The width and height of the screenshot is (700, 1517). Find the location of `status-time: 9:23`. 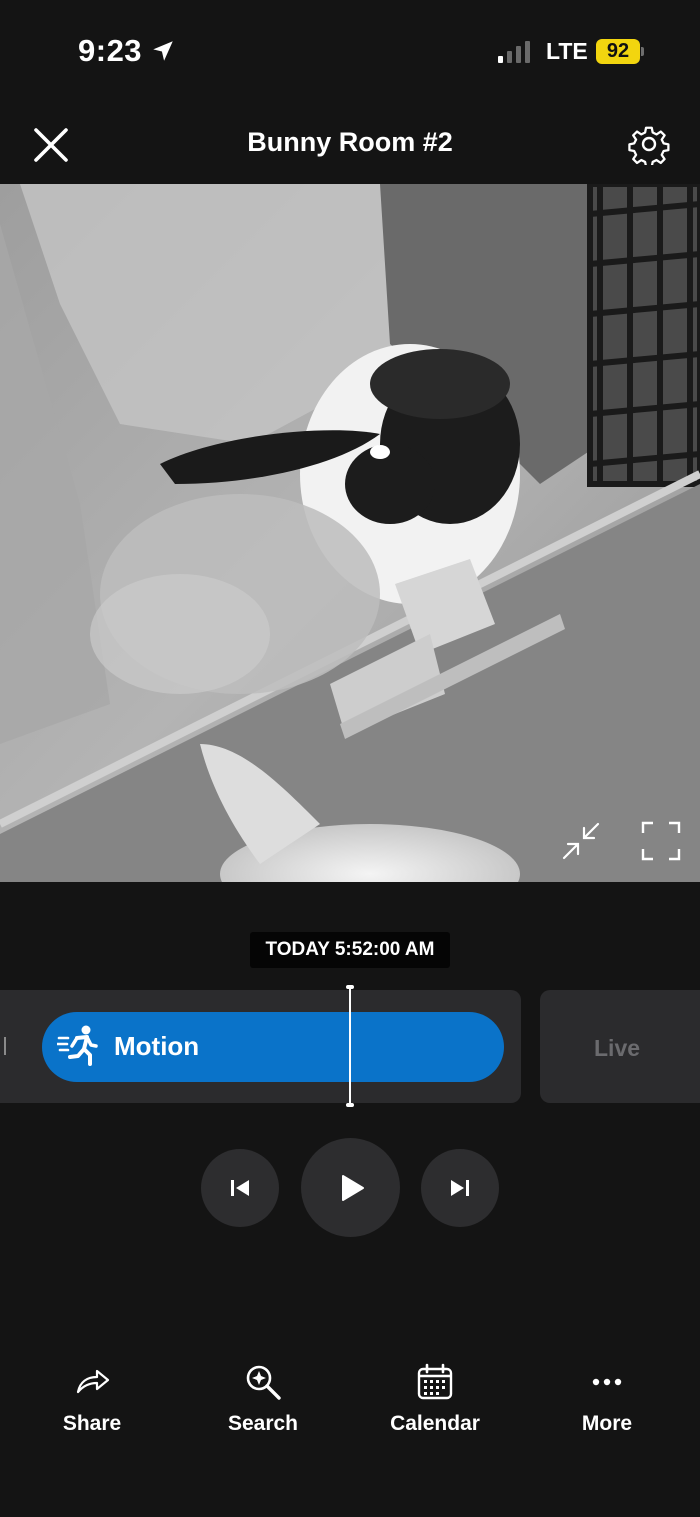

status-time: 9:23 is located at coordinates (110, 50).